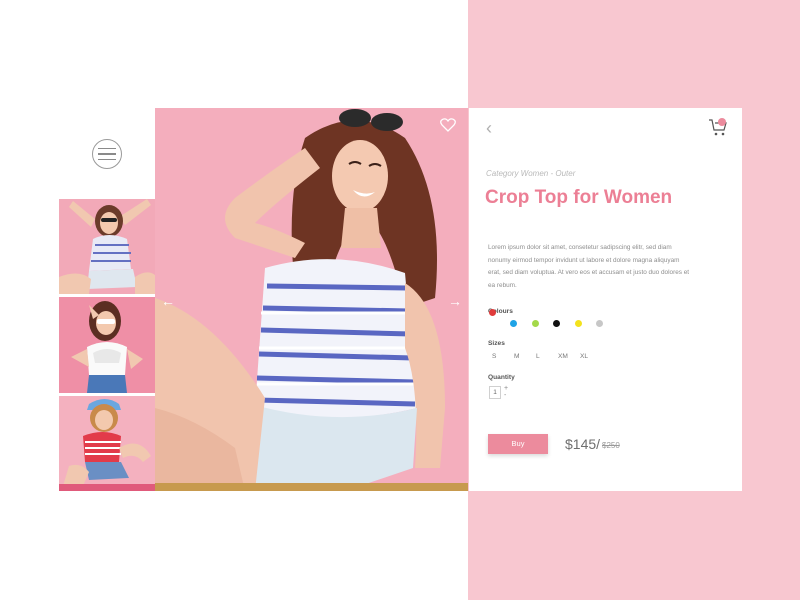  I want to click on size-option: M, so click(525, 356).